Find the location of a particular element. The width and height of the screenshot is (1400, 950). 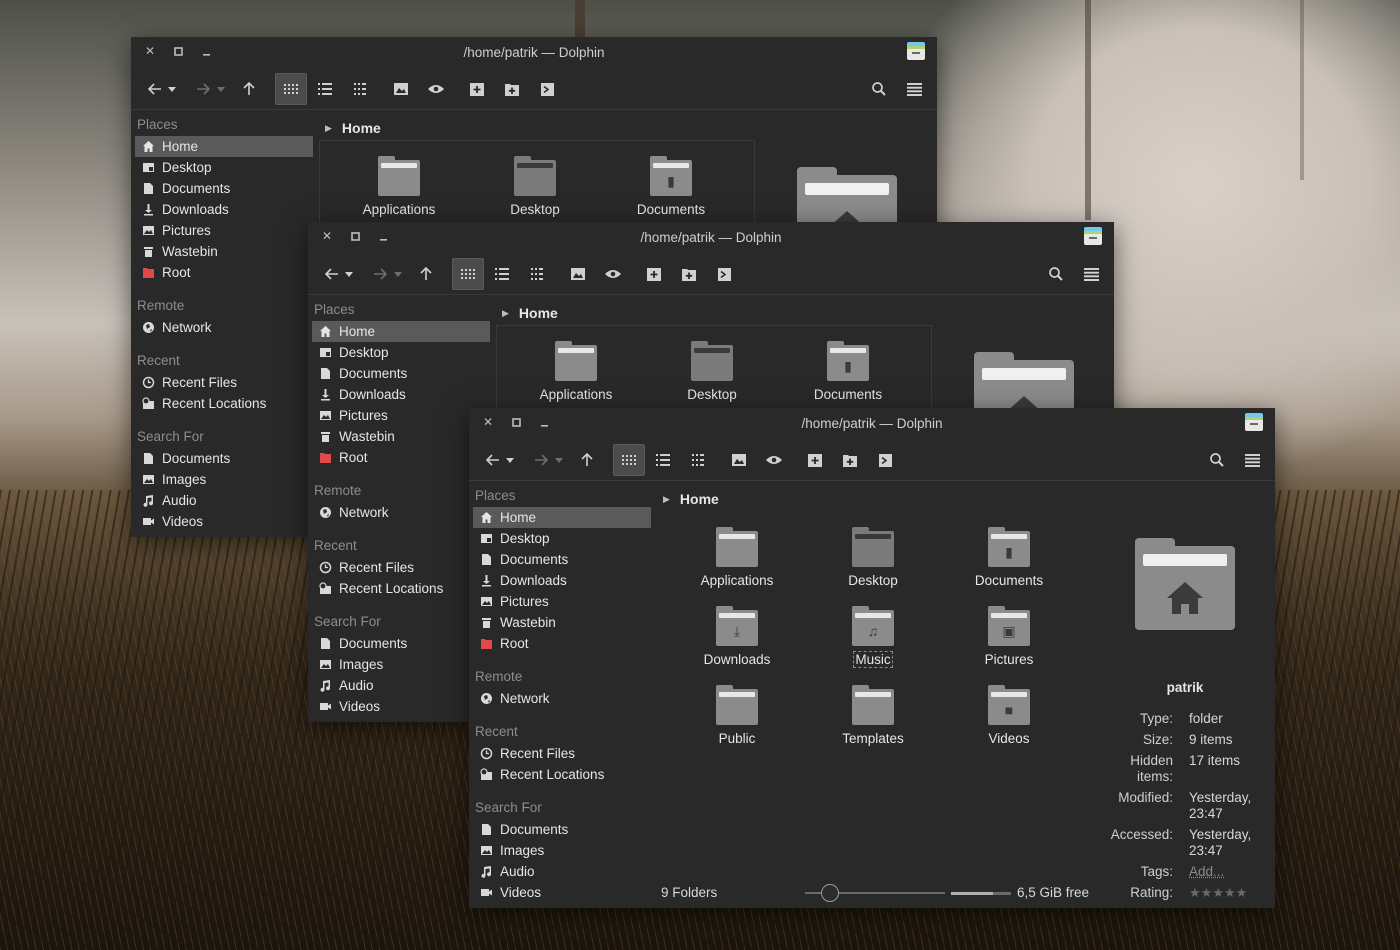

folder-item: ♫ Music is located at coordinates (873, 637).